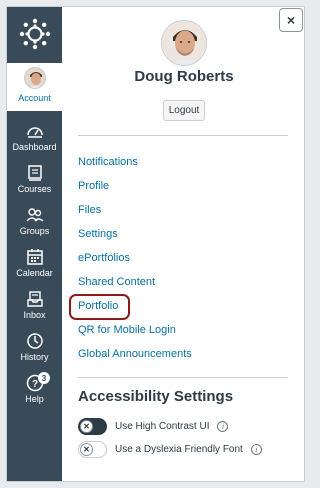  Describe the element at coordinates (34, 78) in the screenshot. I see `account-avatar` at that location.